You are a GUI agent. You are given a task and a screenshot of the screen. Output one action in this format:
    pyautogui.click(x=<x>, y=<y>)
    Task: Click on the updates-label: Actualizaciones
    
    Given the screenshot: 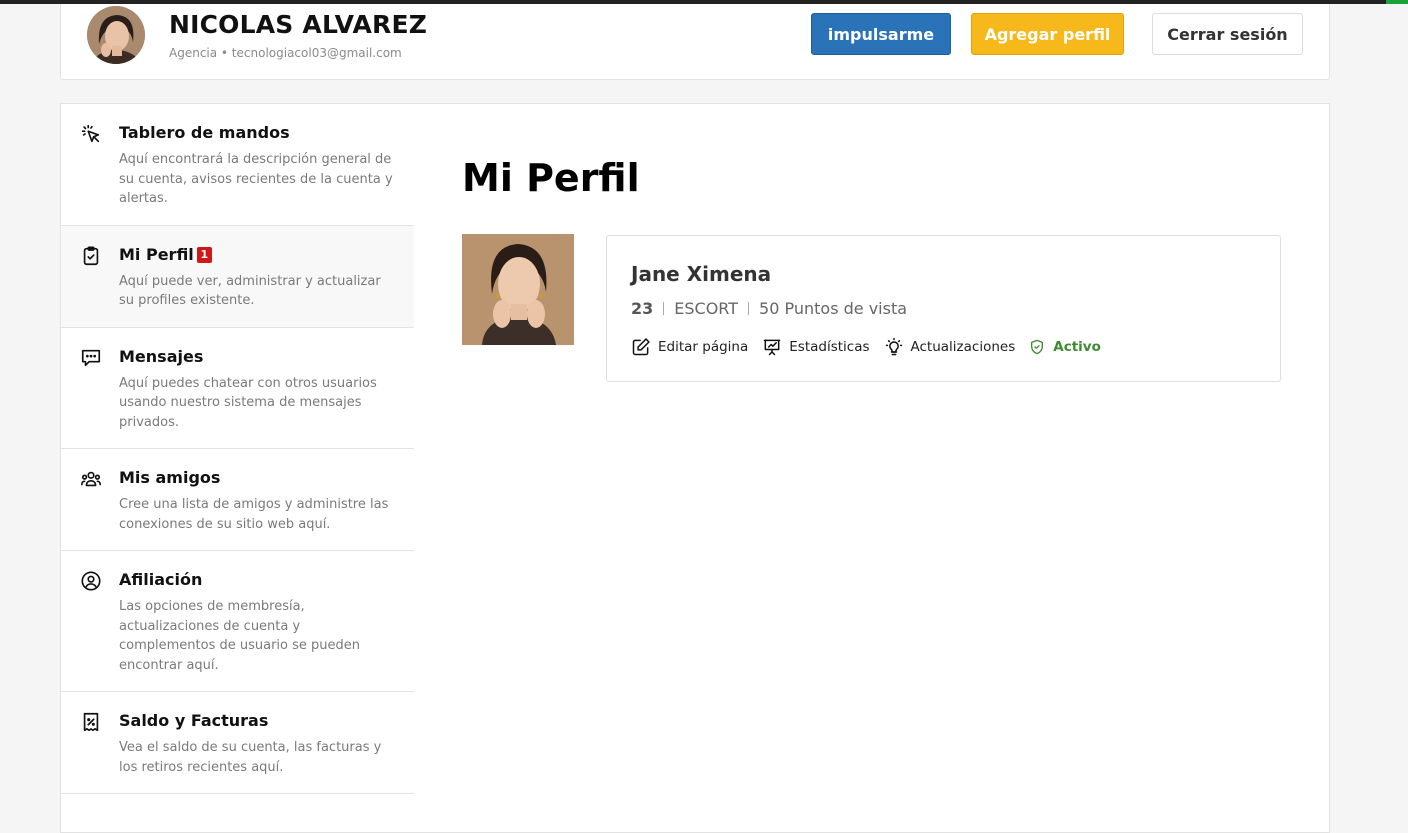 What is the action you would take?
    pyautogui.click(x=963, y=347)
    